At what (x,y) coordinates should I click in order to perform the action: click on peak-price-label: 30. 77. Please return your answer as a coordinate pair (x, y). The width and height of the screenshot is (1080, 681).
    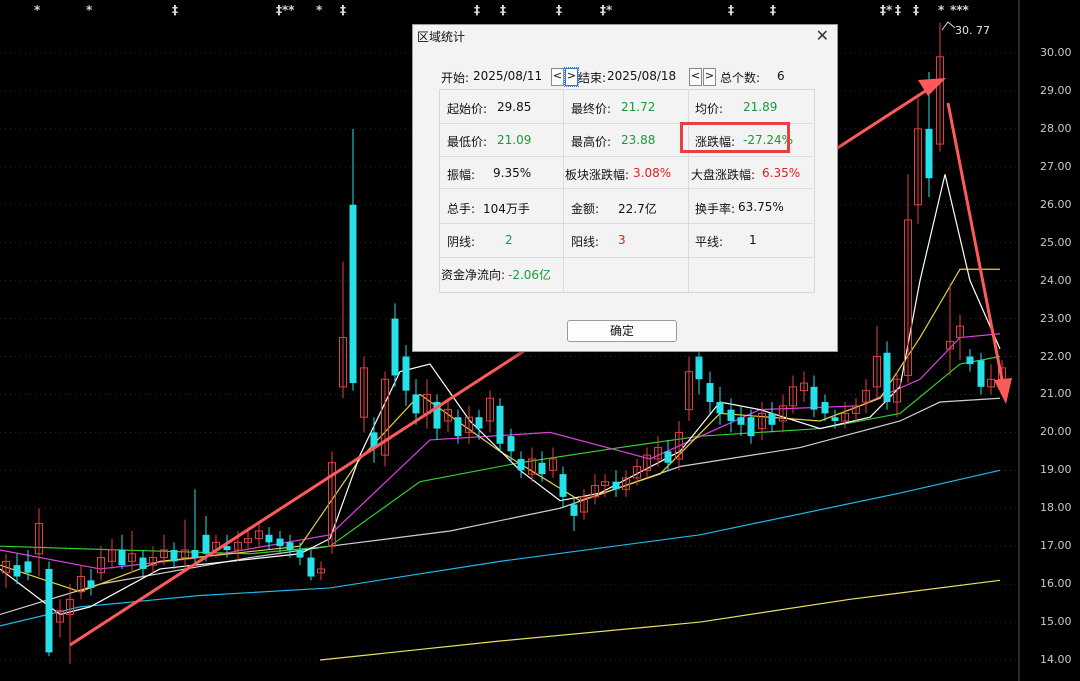
    Looking at the image, I should click on (972, 30).